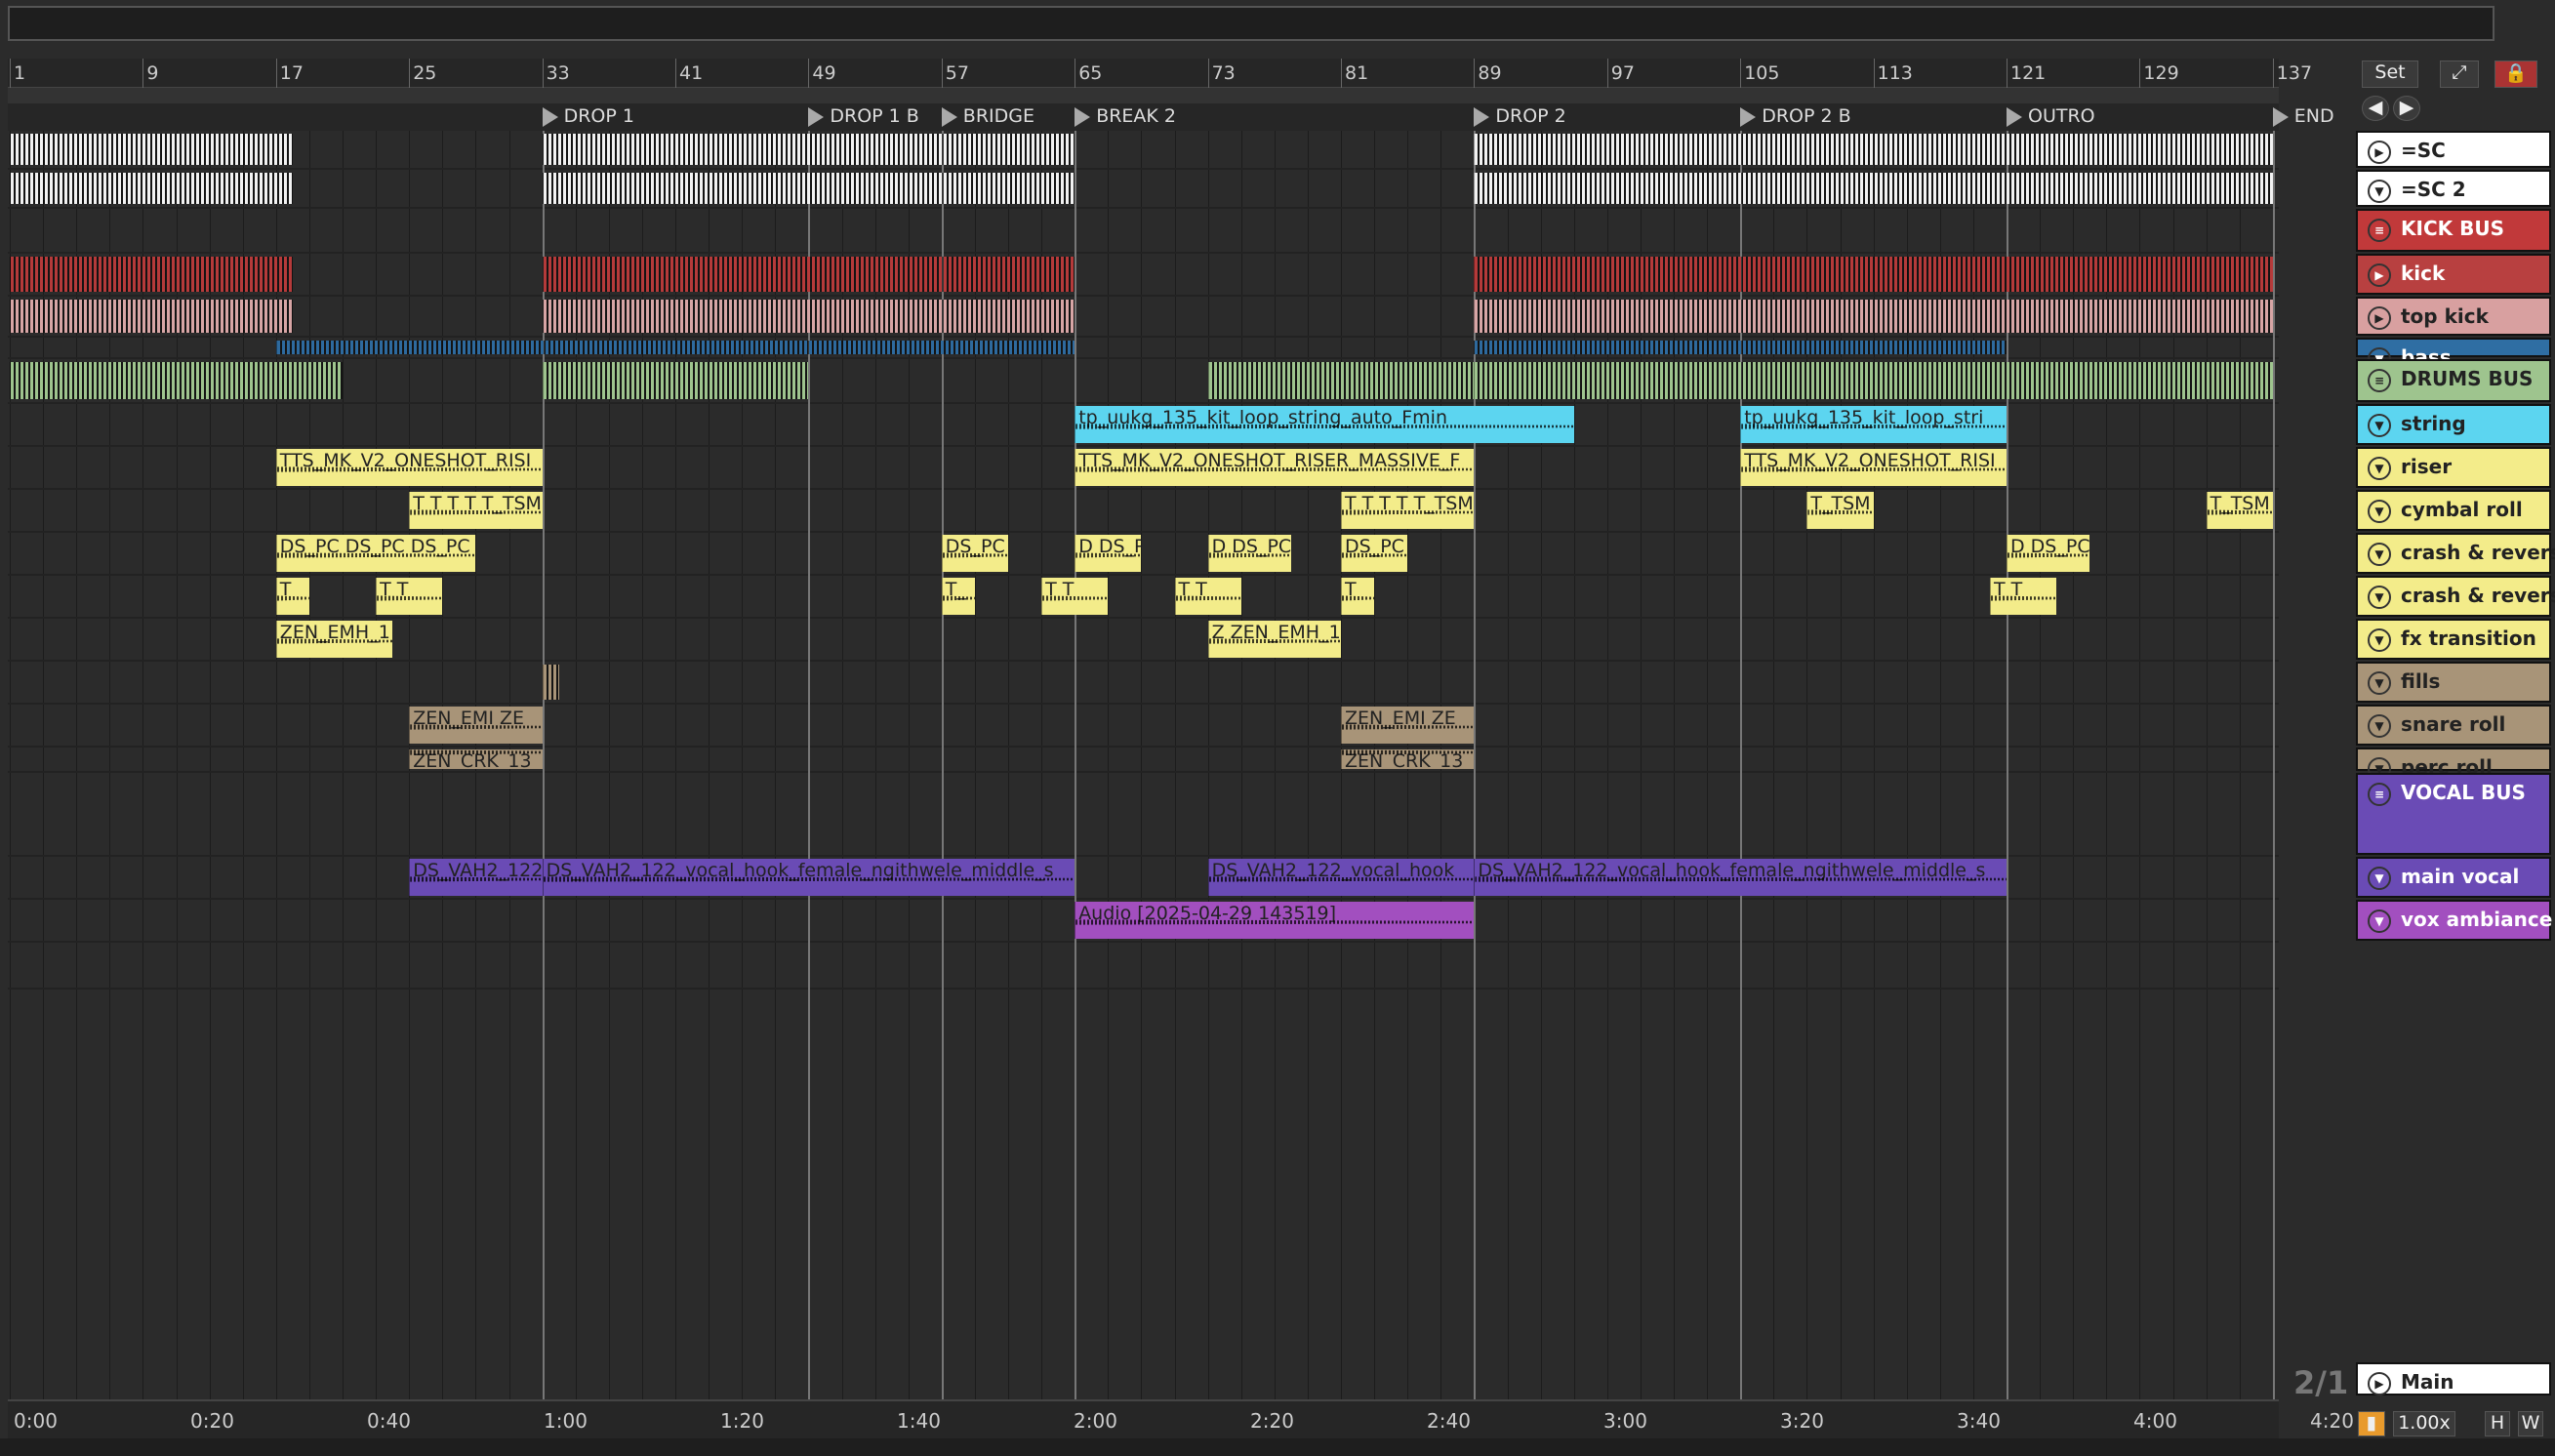 This screenshot has width=2555, height=1456. I want to click on next-locator-button: ▶, so click(2406, 108).